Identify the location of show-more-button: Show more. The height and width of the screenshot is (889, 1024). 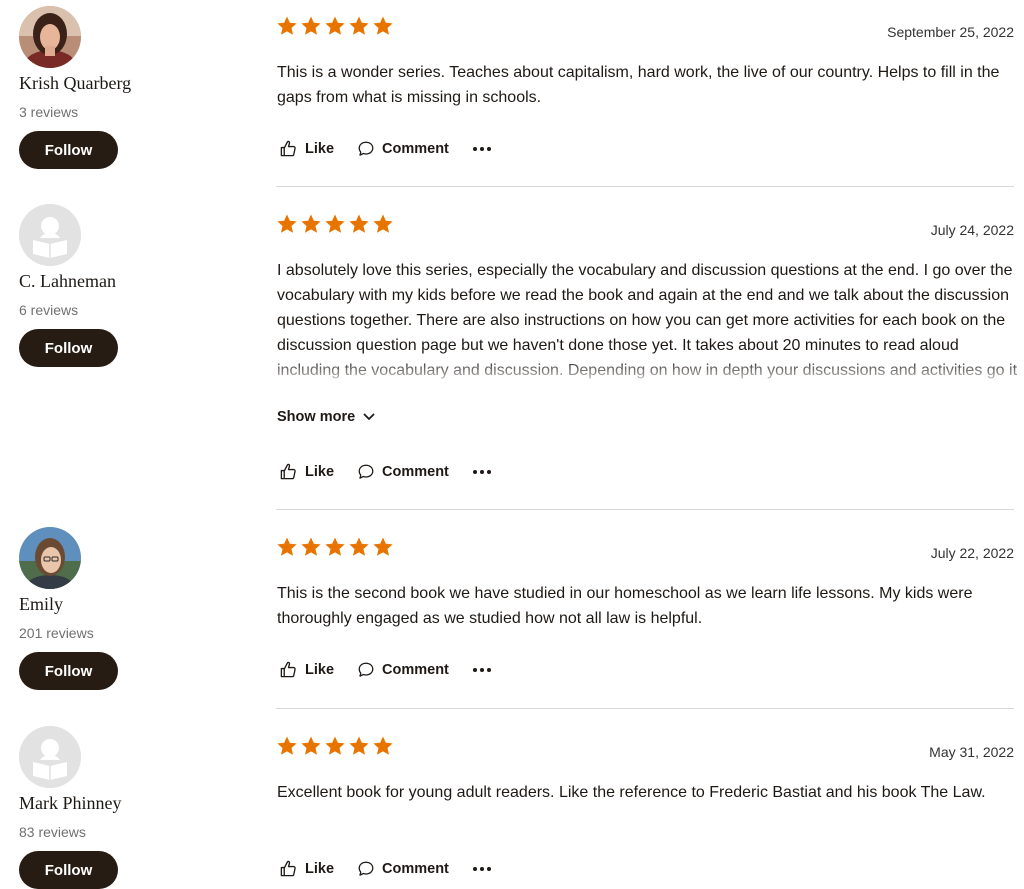
(326, 417).